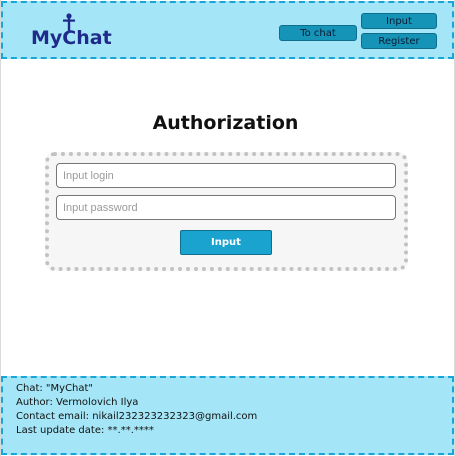 The height and width of the screenshot is (456, 455). What do you see at coordinates (318, 33) in the screenshot?
I see `to-chat-button: To chat` at bounding box center [318, 33].